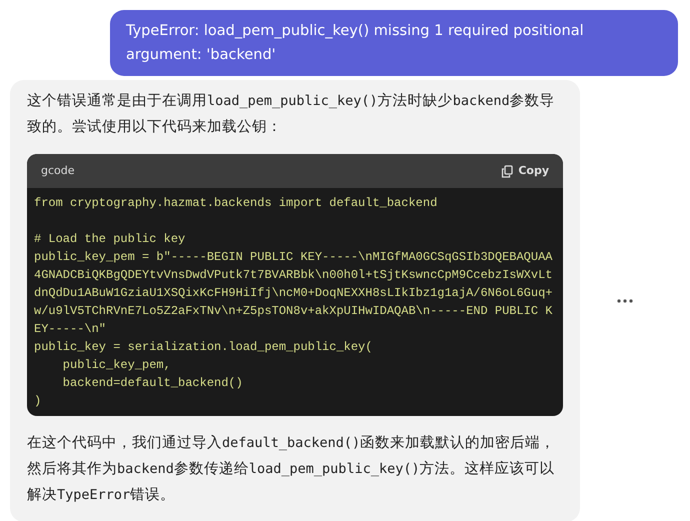 The width and height of the screenshot is (690, 521). I want to click on more-icon, so click(625, 301).